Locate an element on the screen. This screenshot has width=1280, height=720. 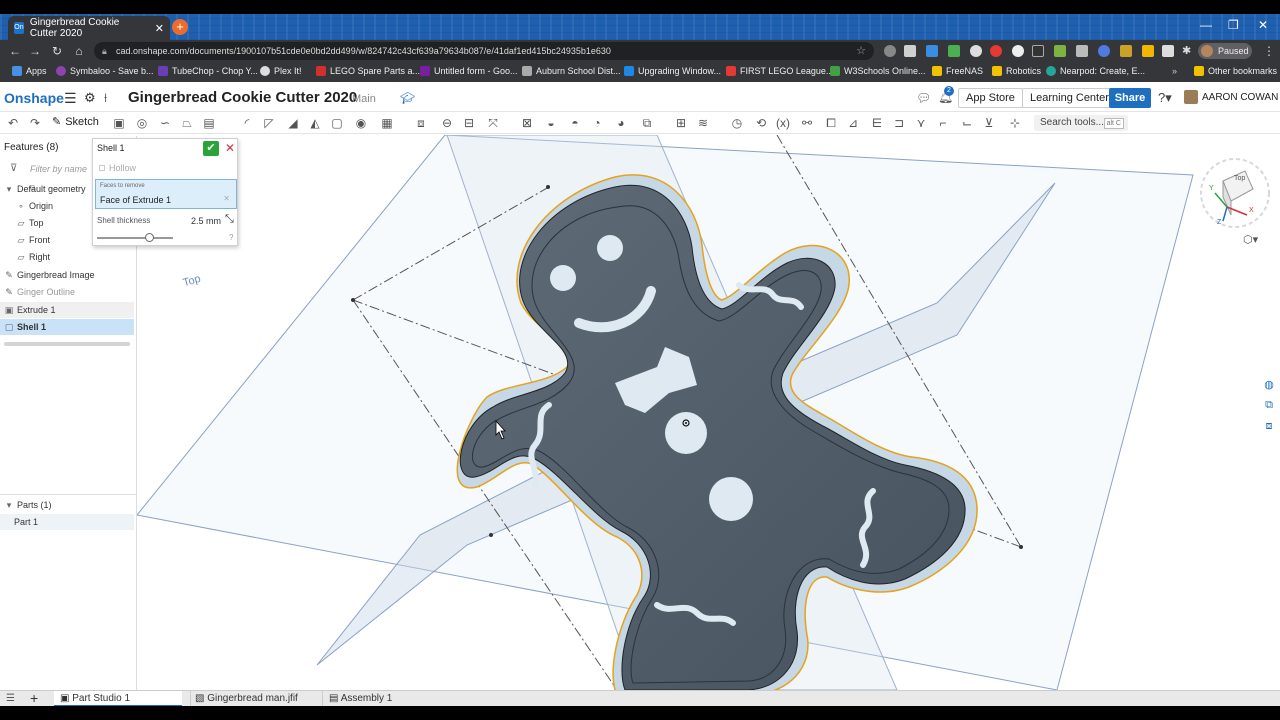
learning-center-button: Learning Center is located at coordinates (1069, 98).